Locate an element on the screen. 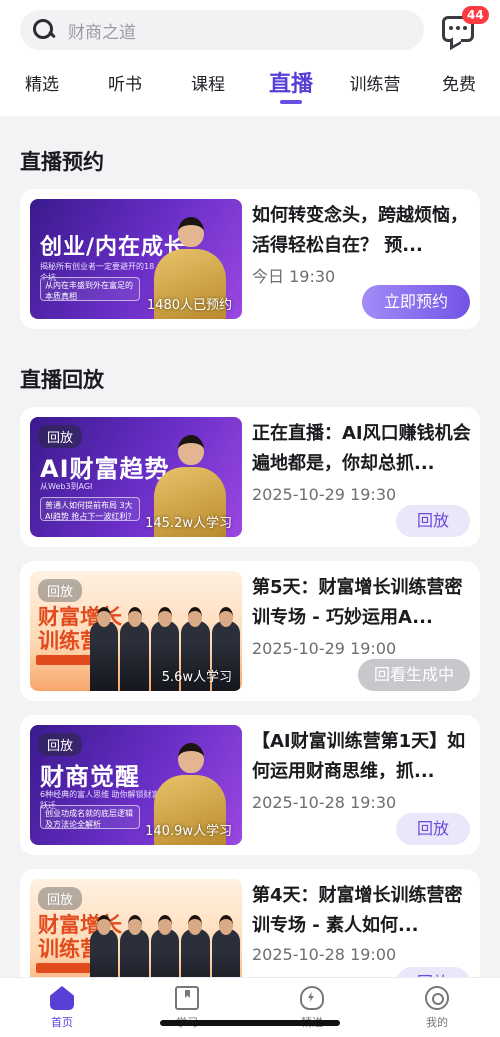 The width and height of the screenshot is (500, 1037). thumb-title: 财商觉醒 is located at coordinates (90, 777).